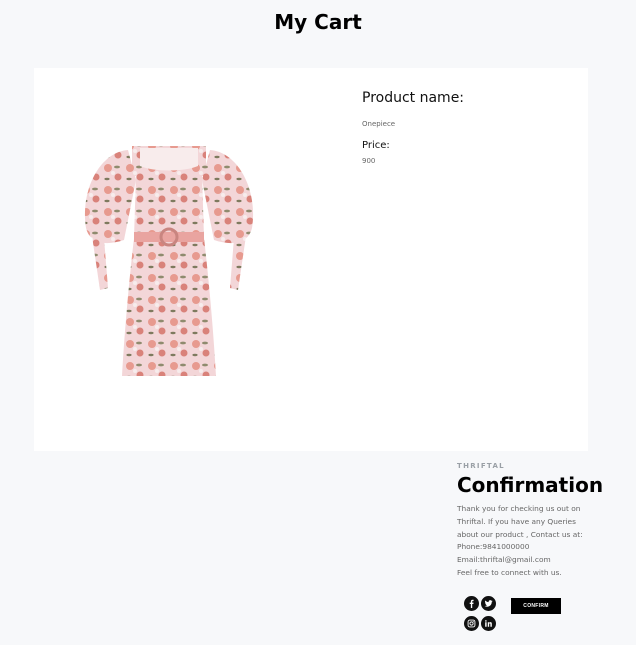  I want to click on page-title: My Cart, so click(318, 22).